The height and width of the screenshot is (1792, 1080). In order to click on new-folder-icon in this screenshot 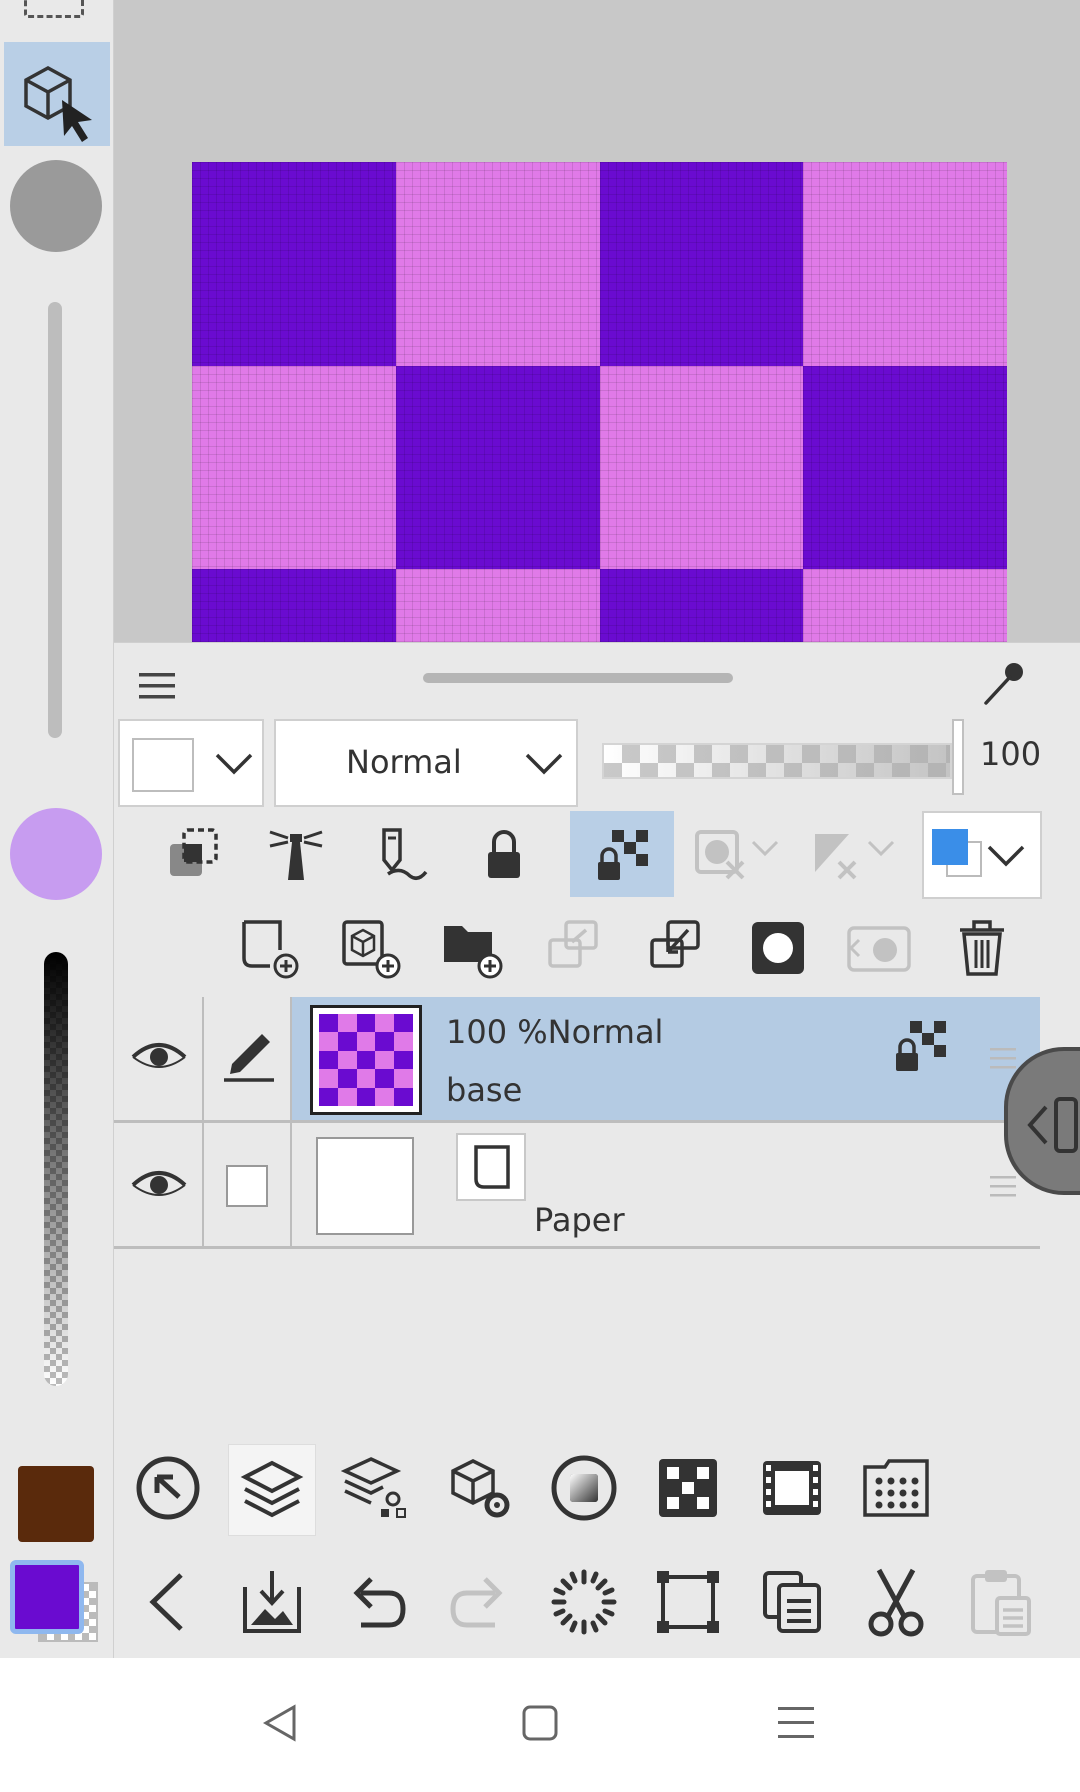, I will do `click(473, 952)`.